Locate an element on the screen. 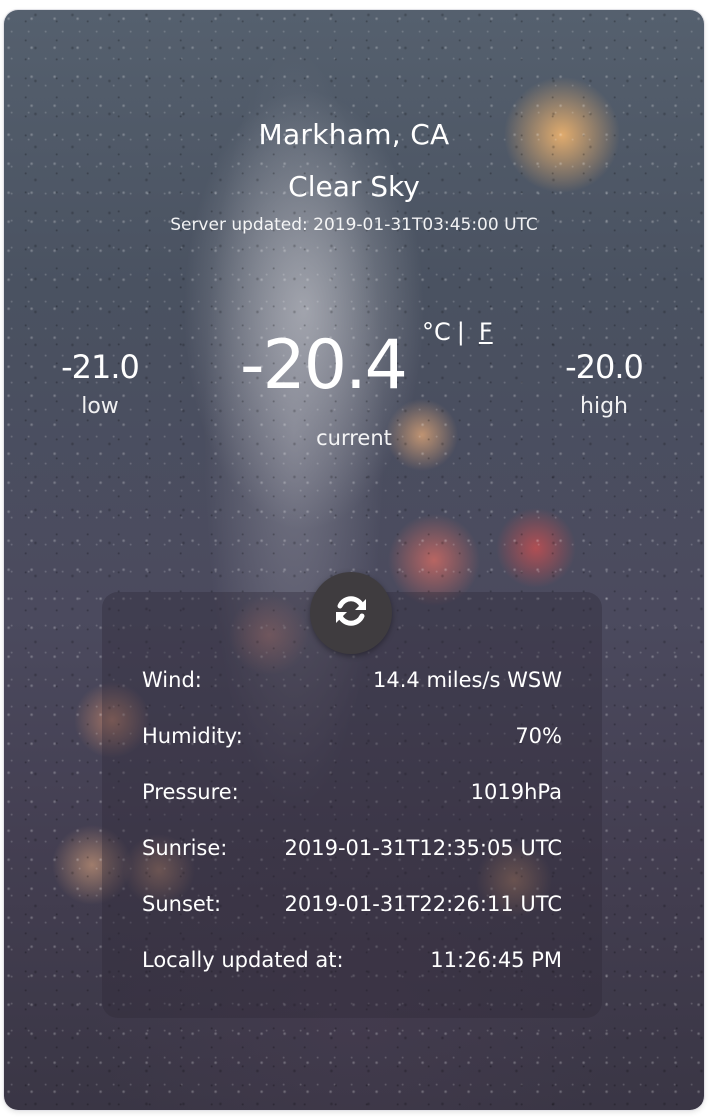 Image resolution: width=710 pixels, height=1118 pixels. unit-fahrenheit-link: F is located at coordinates (486, 332).